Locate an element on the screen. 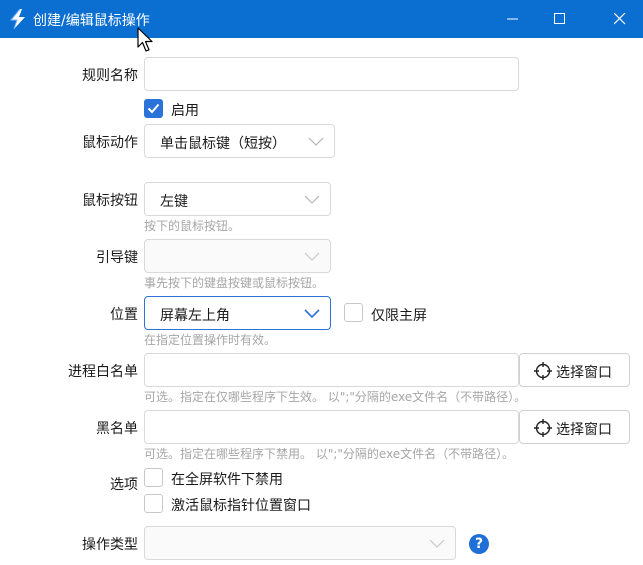 This screenshot has width=643, height=565. primary-only-checkbox is located at coordinates (353, 312).